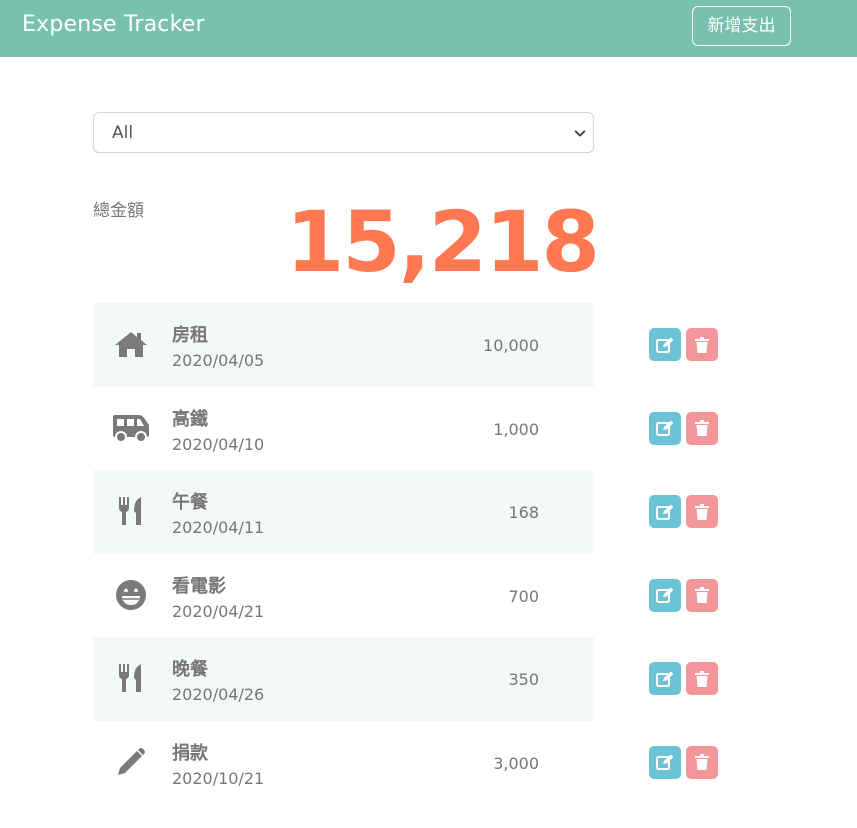 Image resolution: width=857 pixels, height=828 pixels. What do you see at coordinates (218, 444) in the screenshot?
I see `record-date: 2020/04/10` at bounding box center [218, 444].